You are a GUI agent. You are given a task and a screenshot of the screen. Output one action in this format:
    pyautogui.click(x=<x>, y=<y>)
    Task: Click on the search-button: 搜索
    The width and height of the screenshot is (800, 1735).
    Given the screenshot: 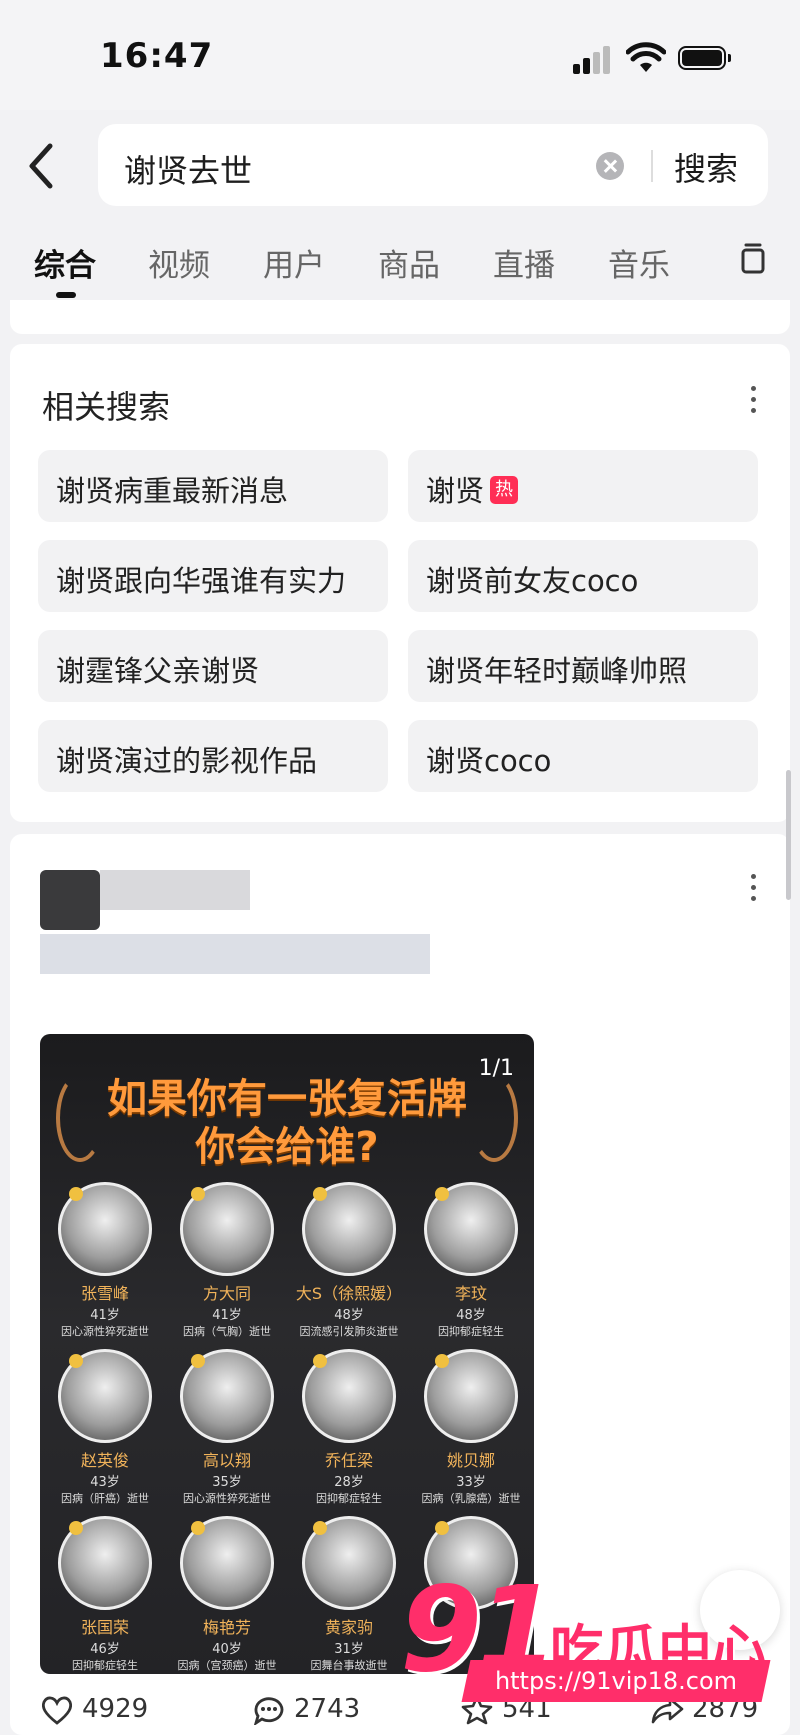 What is the action you would take?
    pyautogui.click(x=706, y=167)
    